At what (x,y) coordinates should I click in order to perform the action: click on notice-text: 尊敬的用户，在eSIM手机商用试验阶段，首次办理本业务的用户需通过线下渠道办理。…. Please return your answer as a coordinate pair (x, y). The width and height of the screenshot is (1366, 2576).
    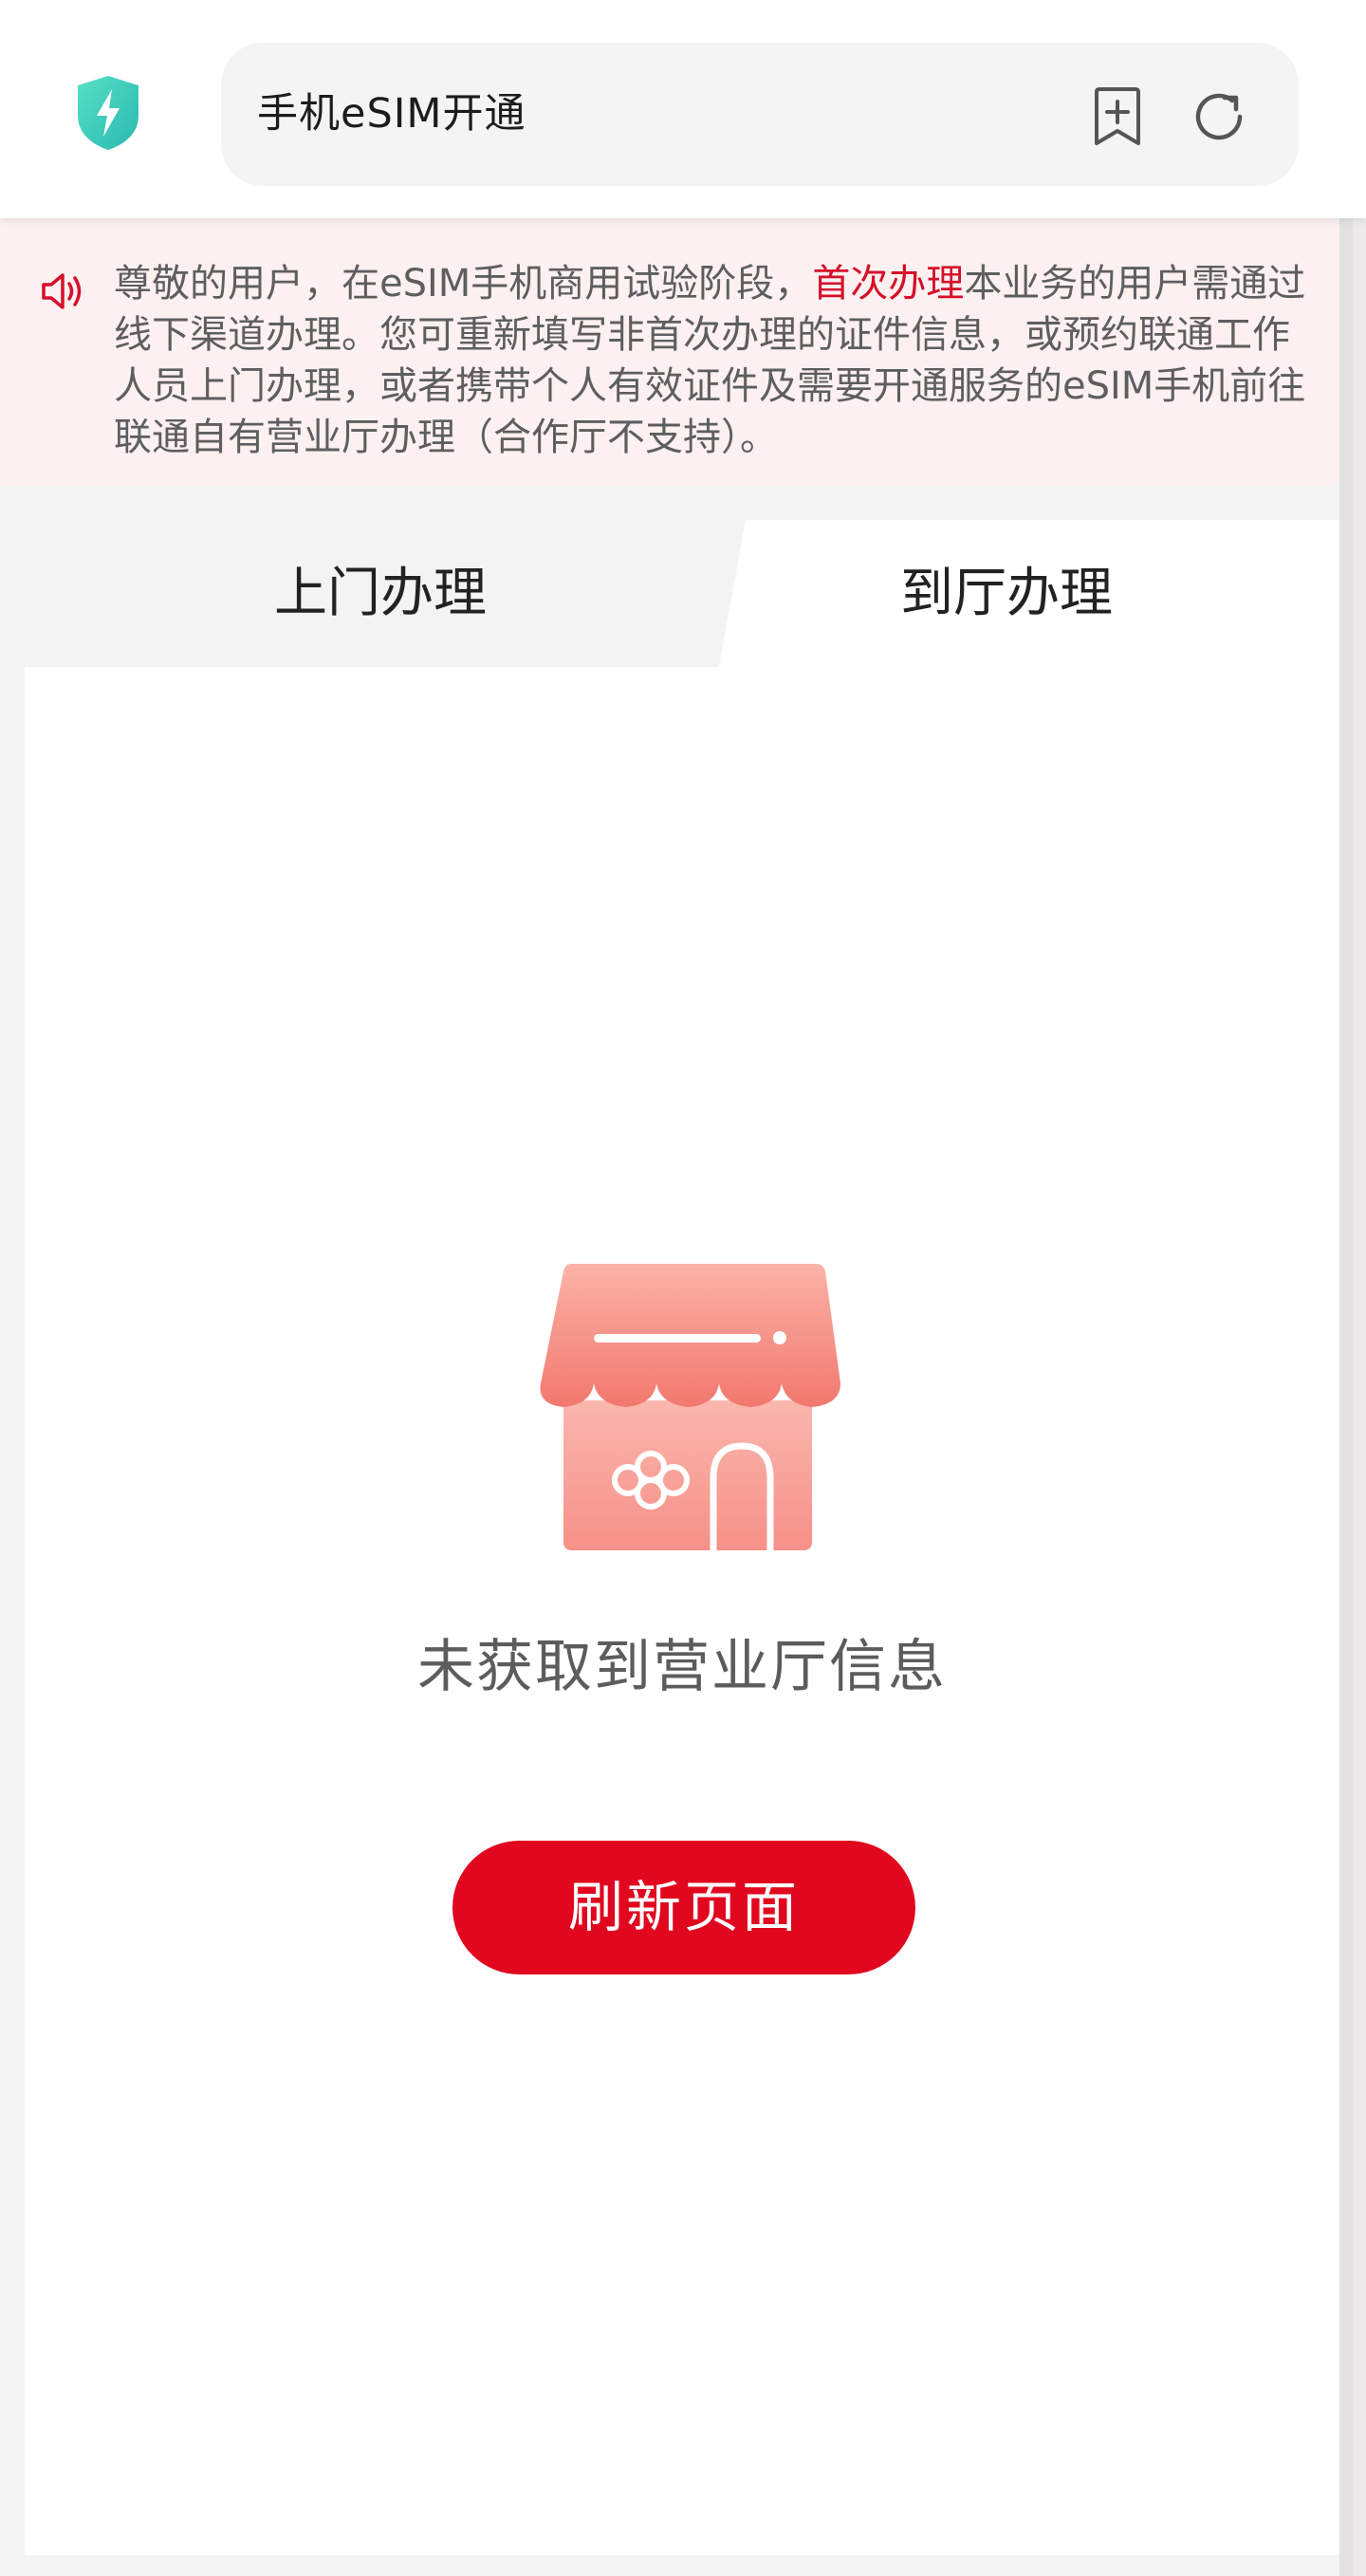
    Looking at the image, I should click on (716, 360).